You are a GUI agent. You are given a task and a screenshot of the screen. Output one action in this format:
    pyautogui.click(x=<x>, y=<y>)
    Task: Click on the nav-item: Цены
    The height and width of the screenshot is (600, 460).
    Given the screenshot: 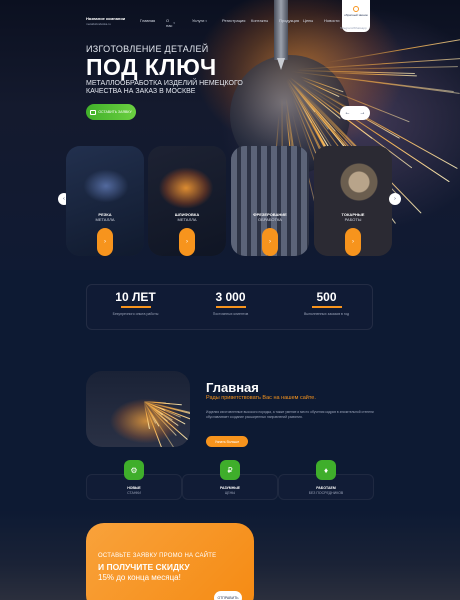 What is the action you would take?
    pyautogui.click(x=308, y=20)
    